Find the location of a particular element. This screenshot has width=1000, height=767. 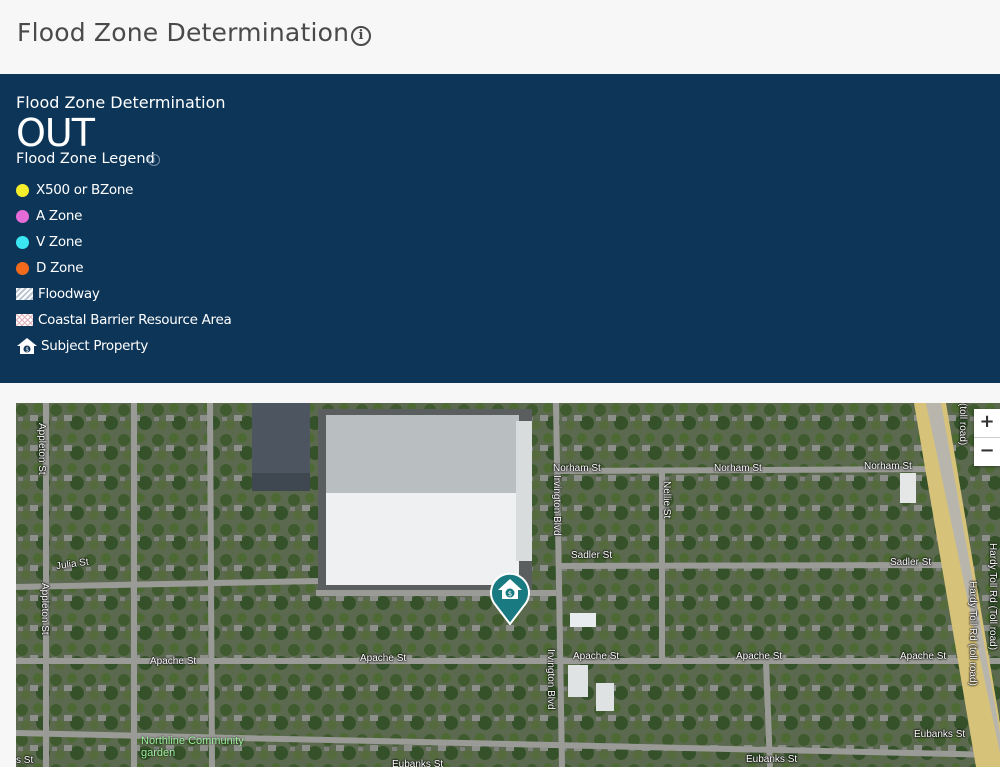

legend-item-floodway: Floodway is located at coordinates (58, 294).